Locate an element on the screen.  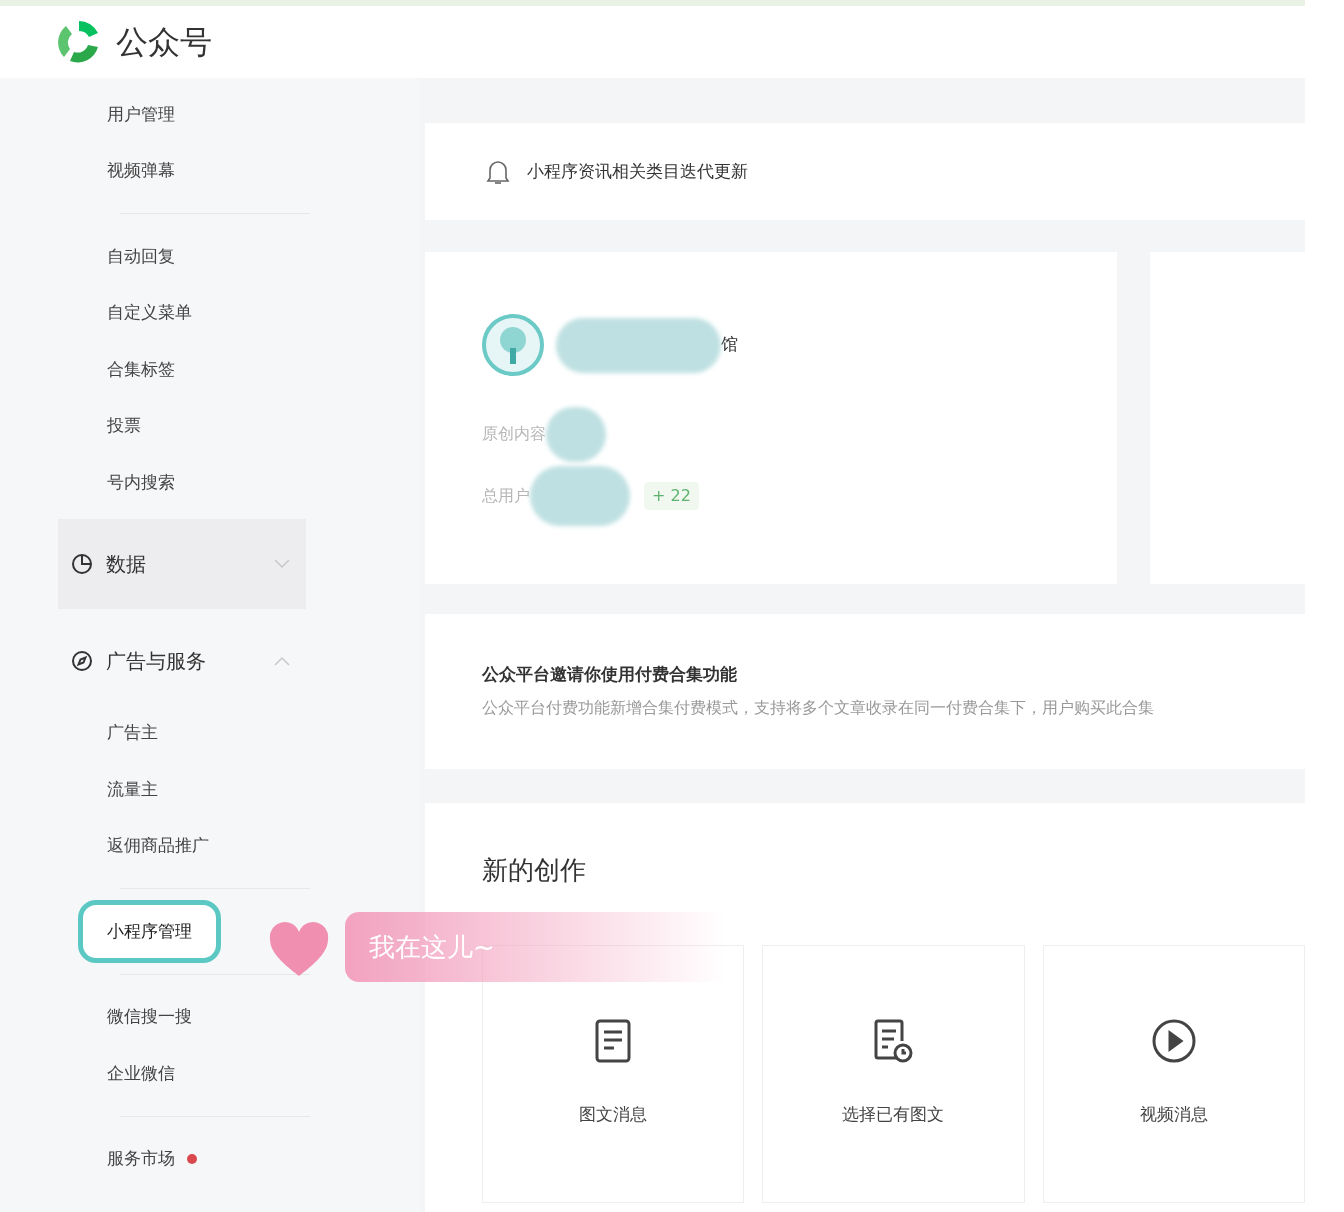
menu-item: 流量主 is located at coordinates (132, 789).